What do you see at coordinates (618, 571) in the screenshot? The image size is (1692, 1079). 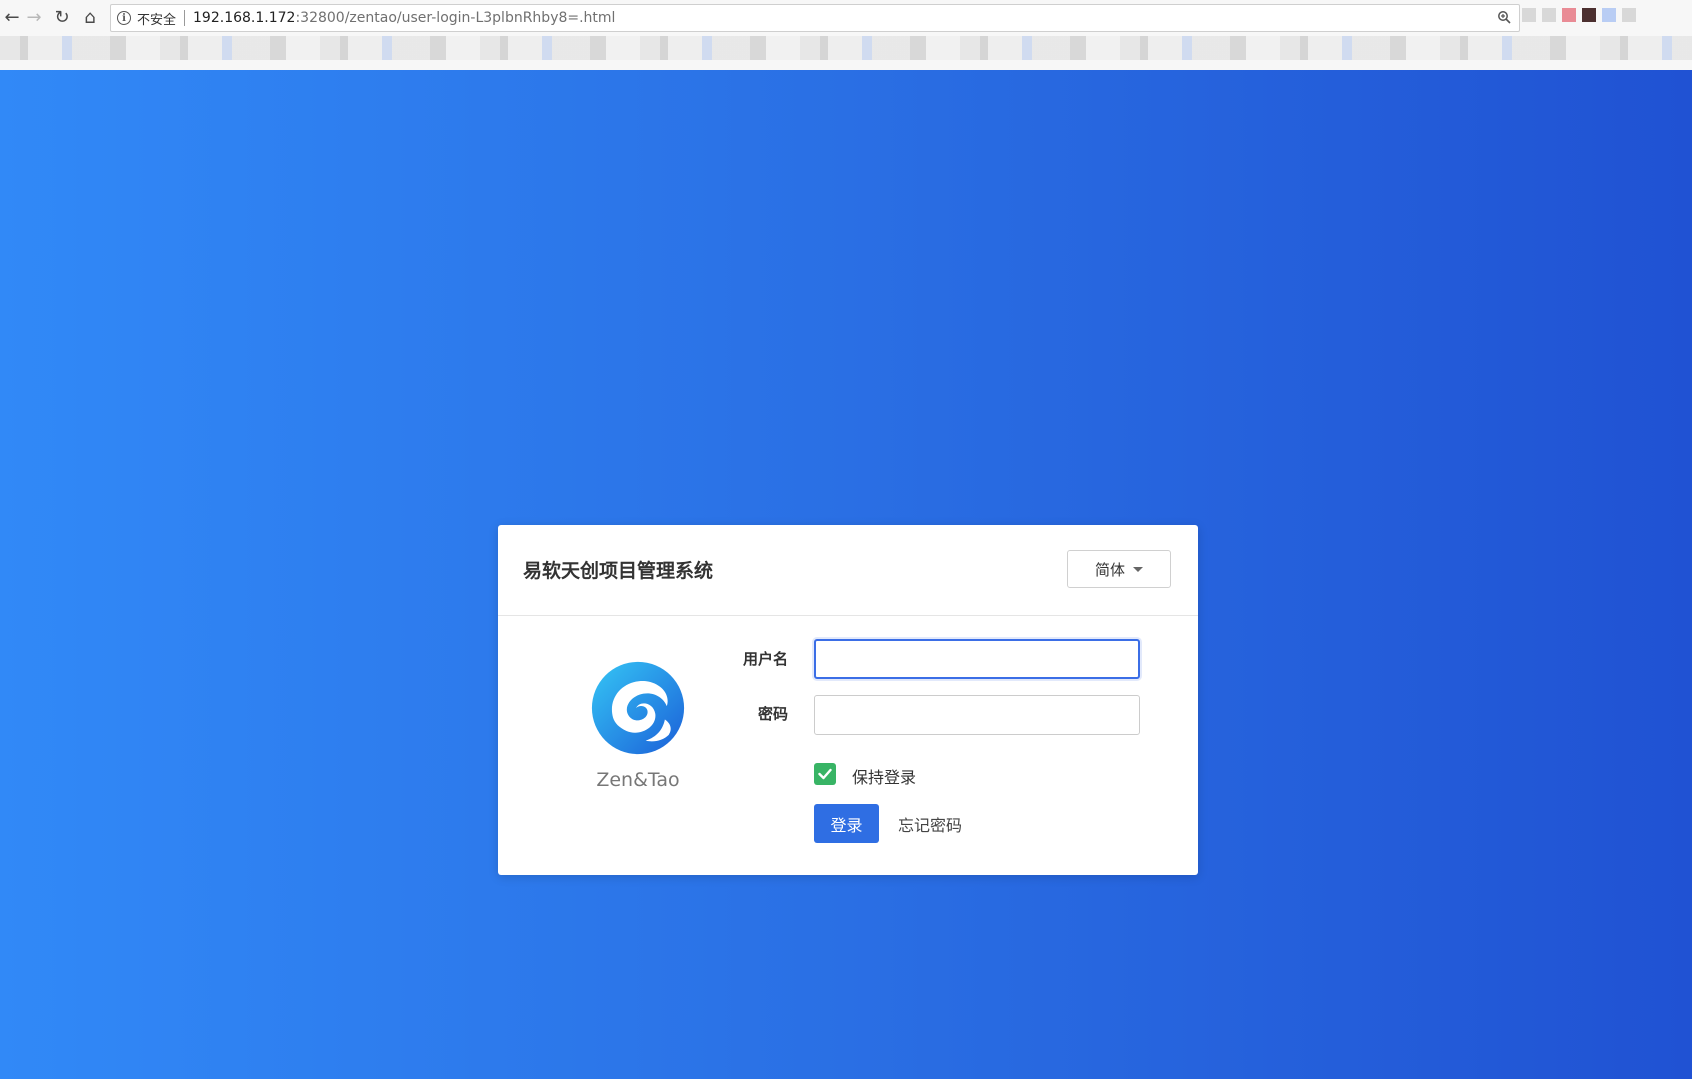 I see `system-title: 易软天创项目管理系统` at bounding box center [618, 571].